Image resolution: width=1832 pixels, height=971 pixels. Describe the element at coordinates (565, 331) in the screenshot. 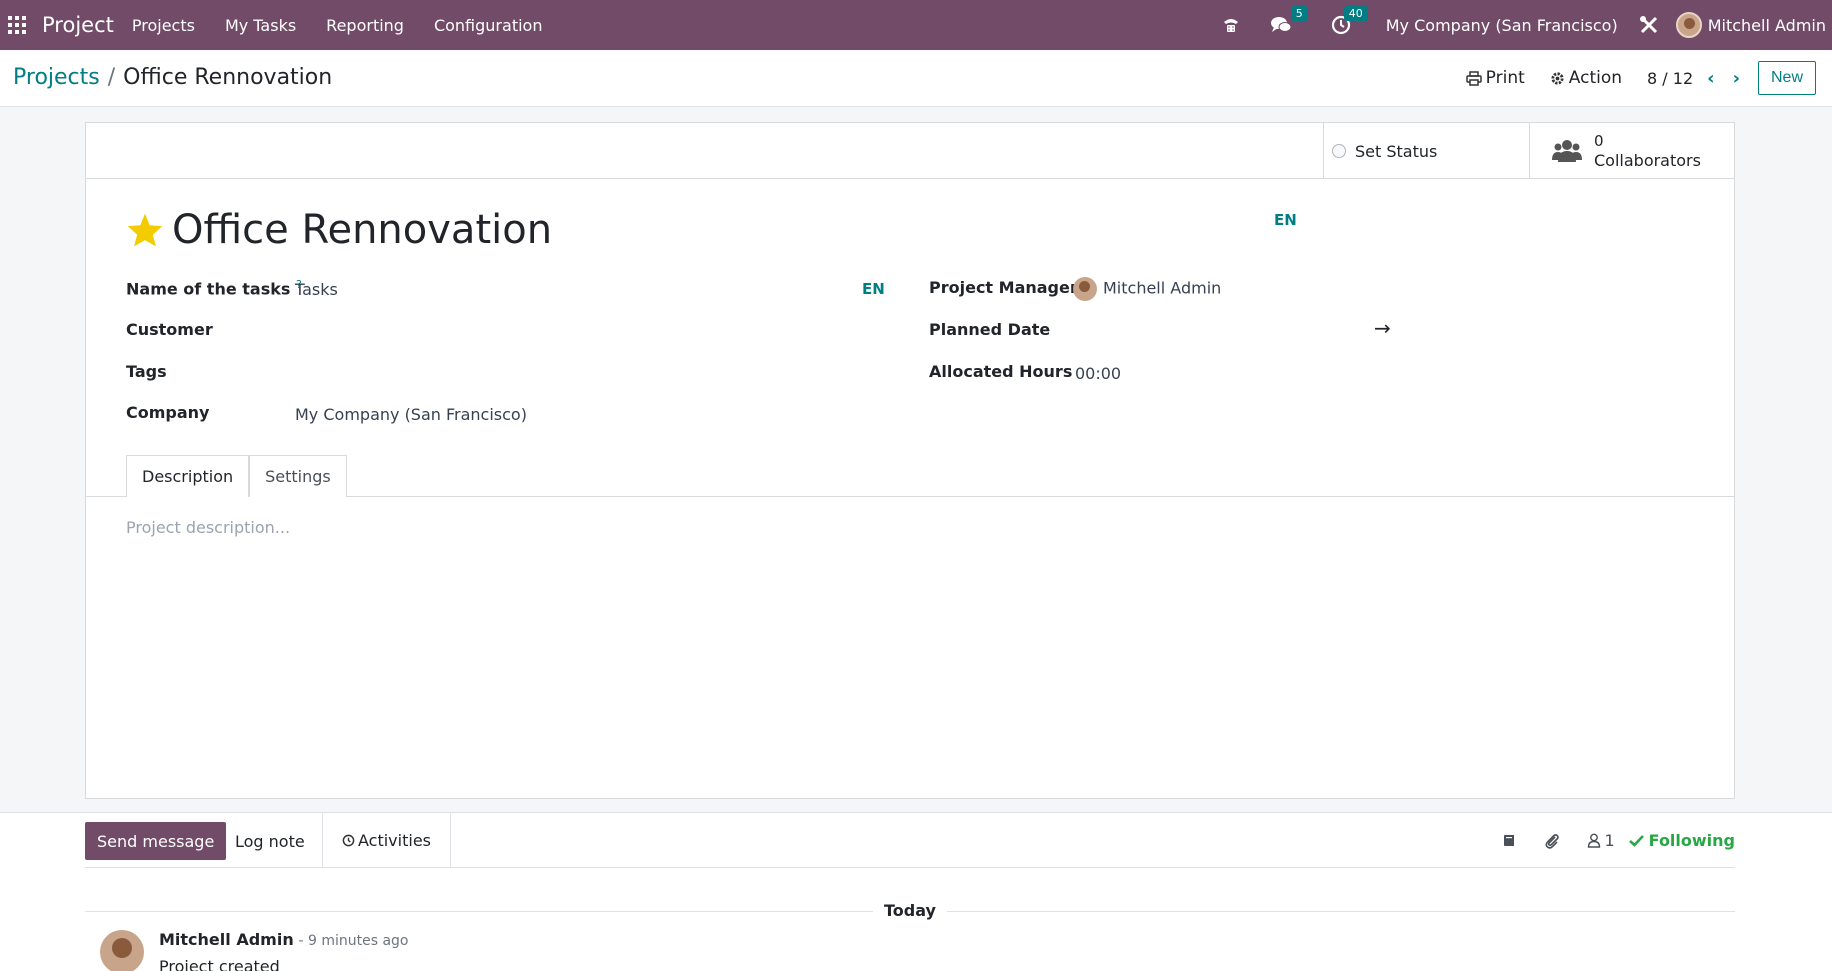

I see `customer-field` at that location.